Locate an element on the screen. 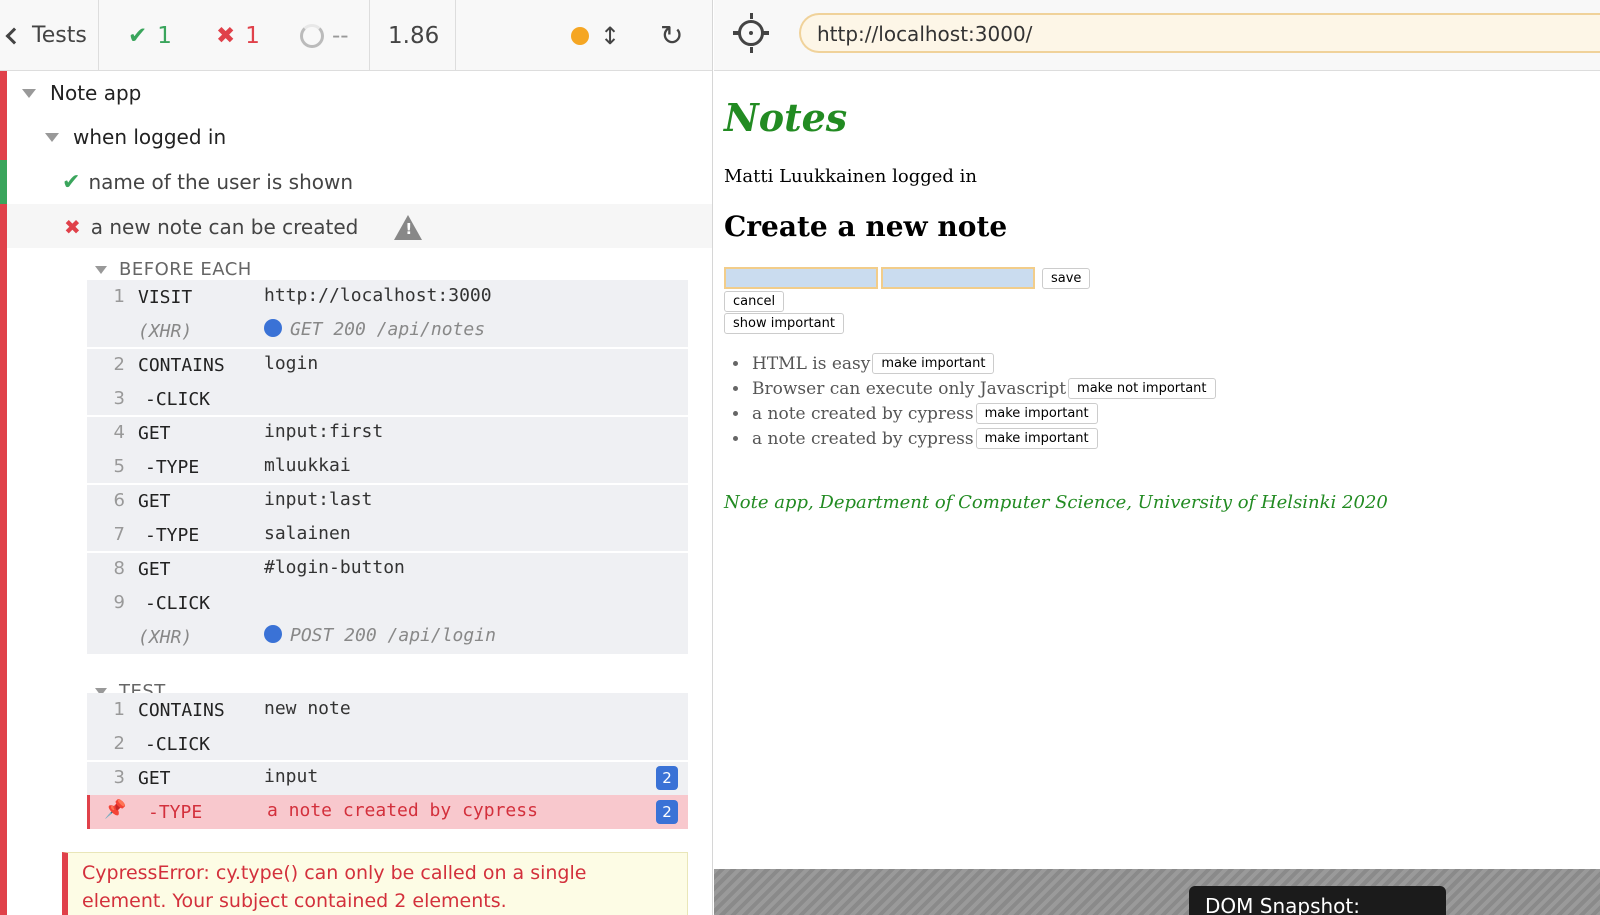  duration: 1.86 is located at coordinates (414, 35).